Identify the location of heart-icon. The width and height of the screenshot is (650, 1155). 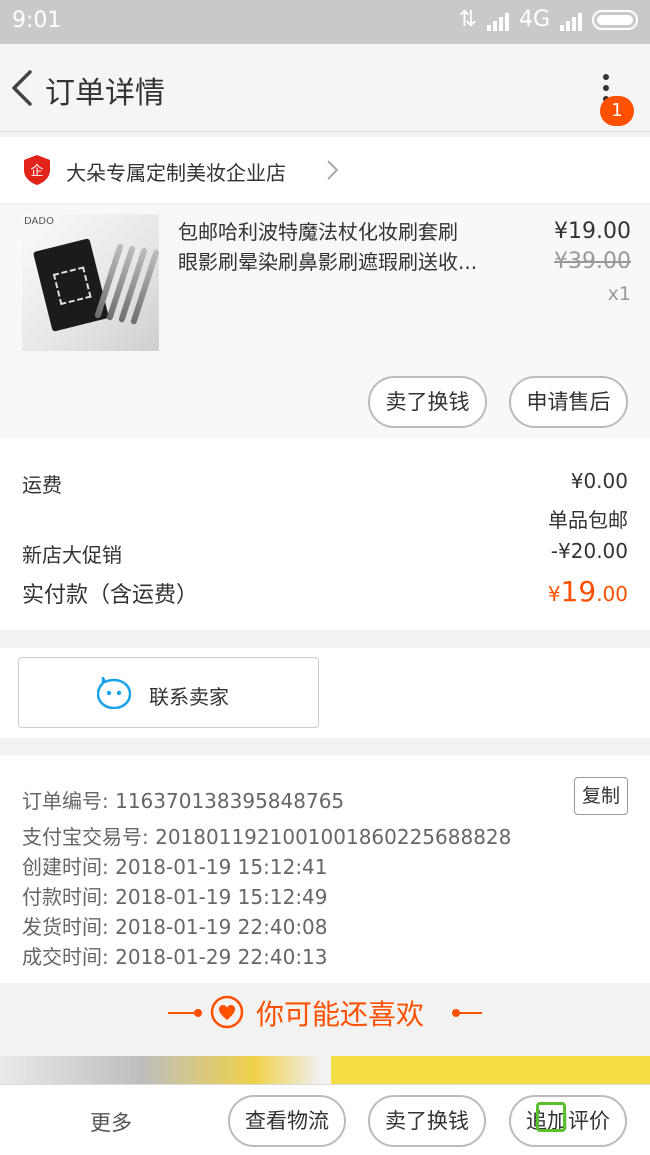
(227, 1012).